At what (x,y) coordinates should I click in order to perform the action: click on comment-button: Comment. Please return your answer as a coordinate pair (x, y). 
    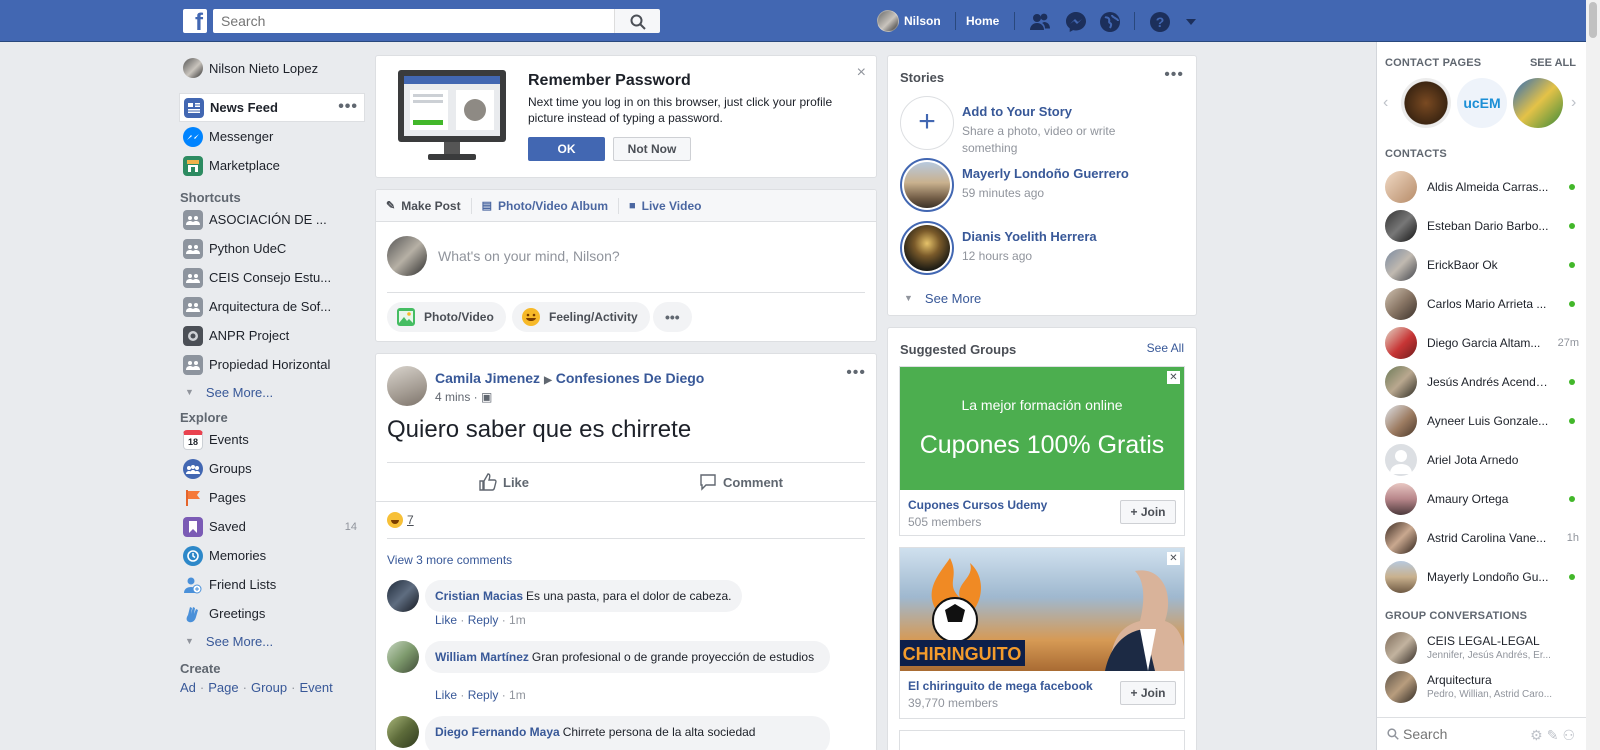
    Looking at the image, I should click on (741, 482).